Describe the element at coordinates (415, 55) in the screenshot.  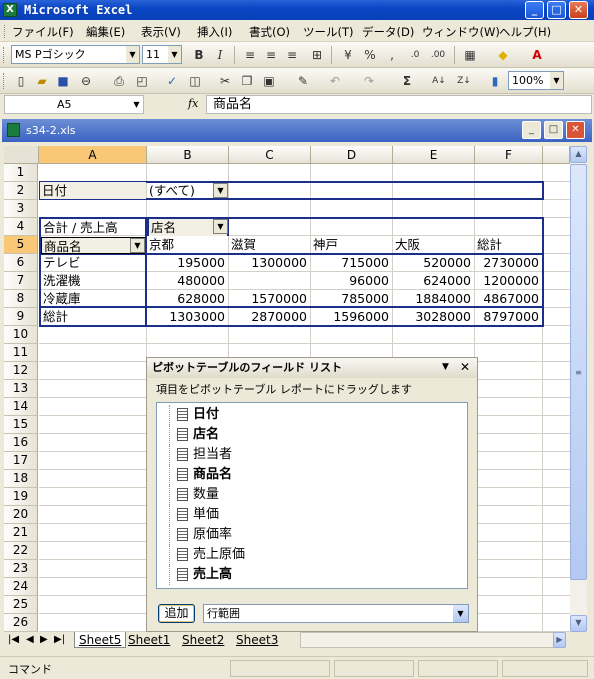
I see `increase-decimal-icon: .0` at that location.